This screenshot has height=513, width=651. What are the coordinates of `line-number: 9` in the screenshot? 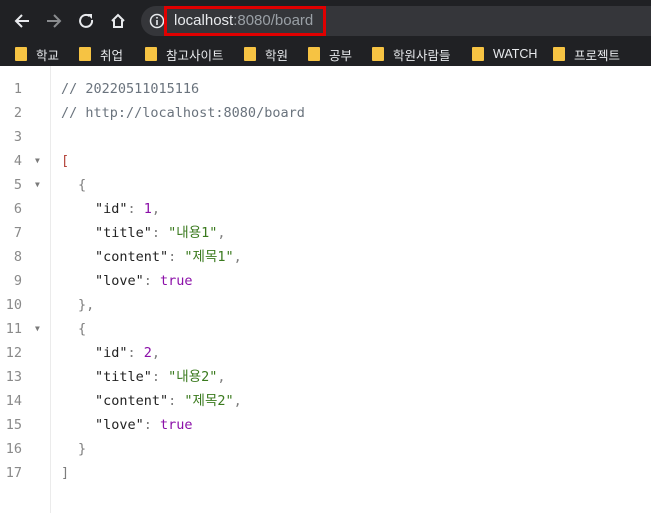 It's located at (17, 281).